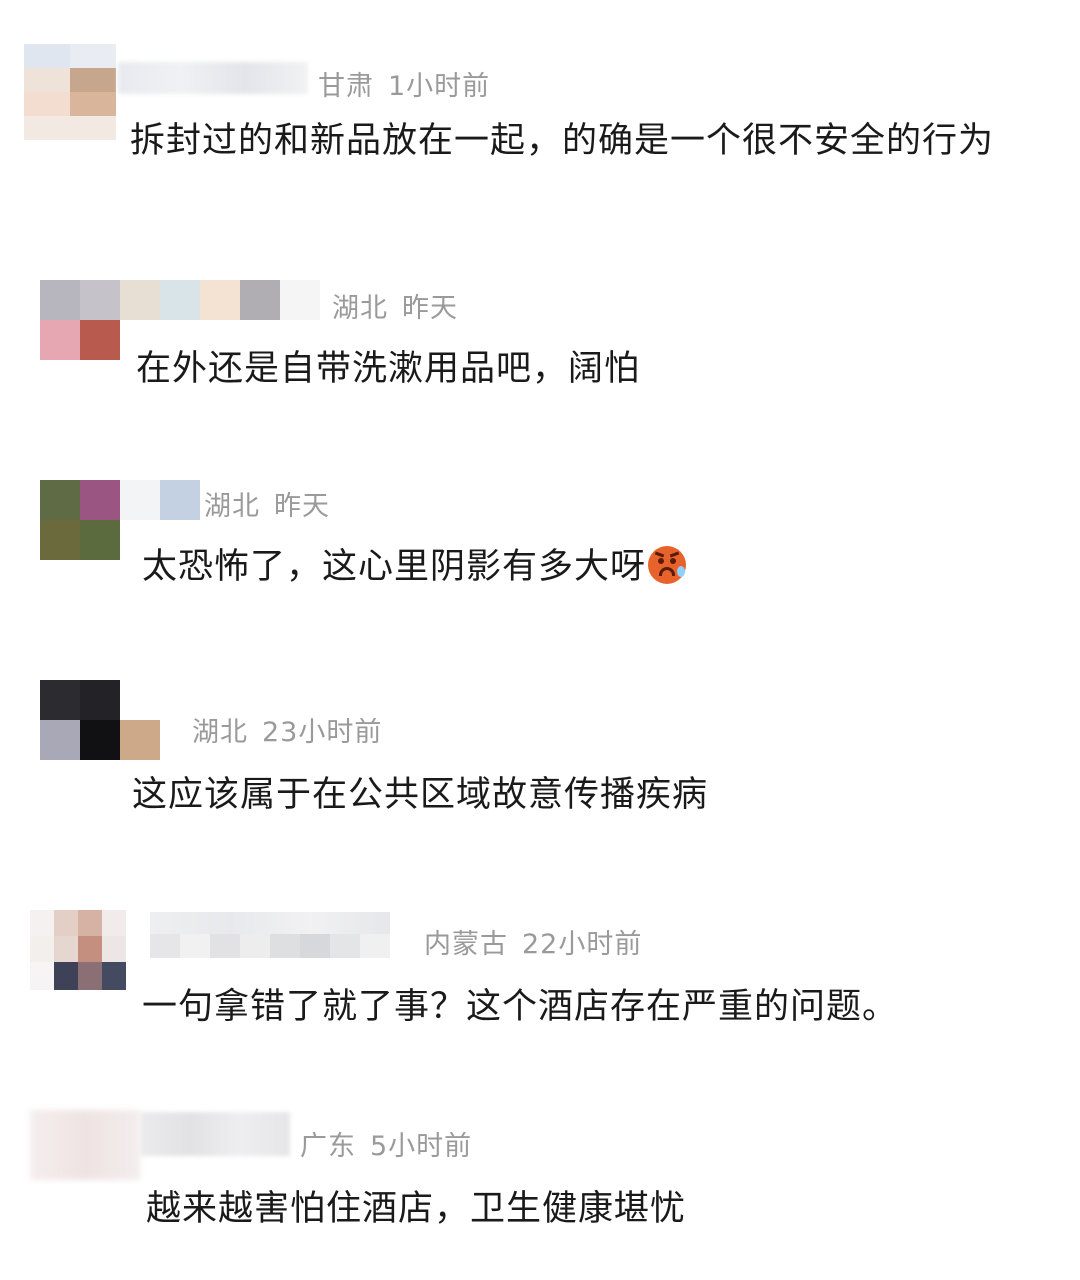 This screenshot has width=1080, height=1280. I want to click on comment-meta: 内蒙古 22小时前, so click(533, 941).